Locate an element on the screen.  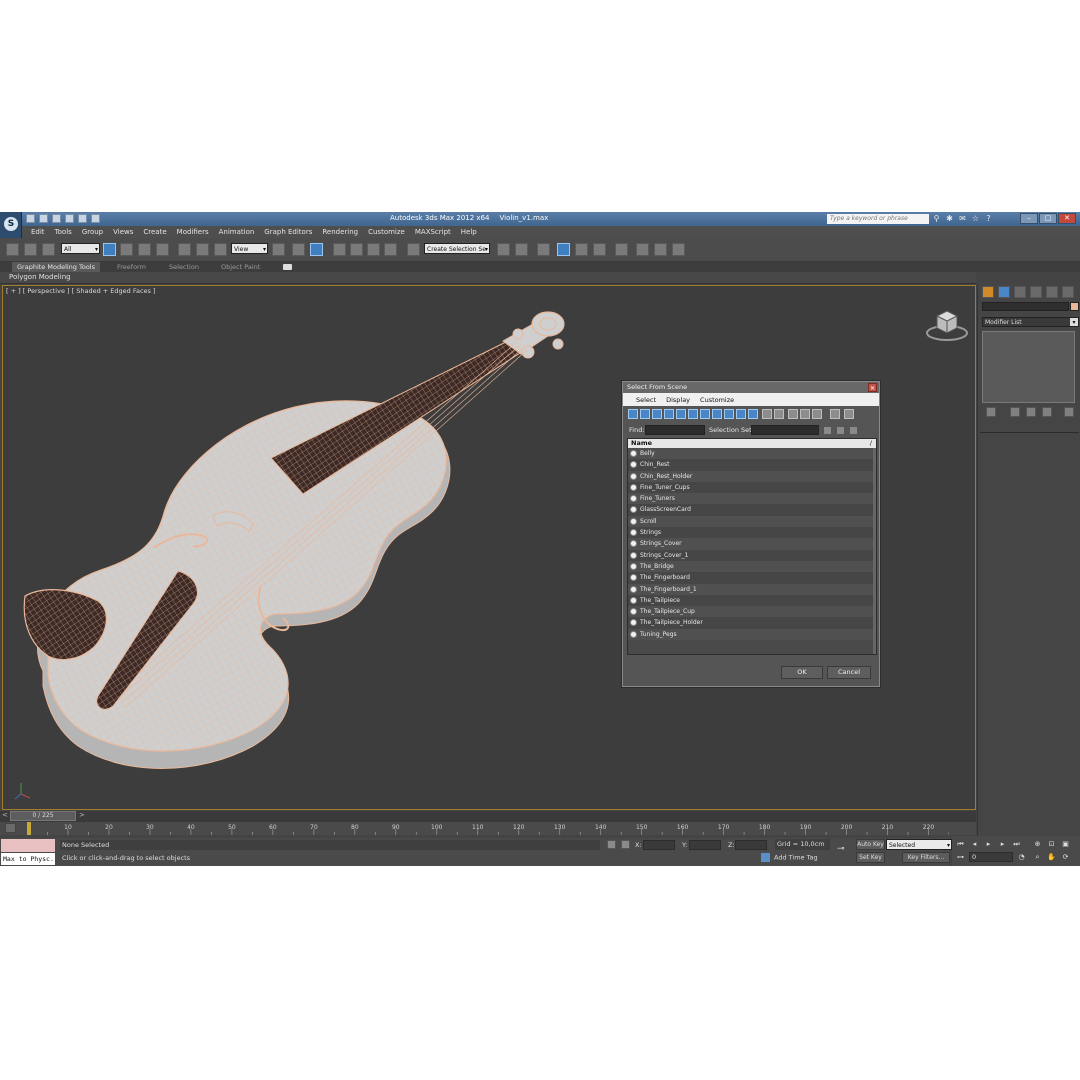
select-object-icon is located at coordinates (109, 249).